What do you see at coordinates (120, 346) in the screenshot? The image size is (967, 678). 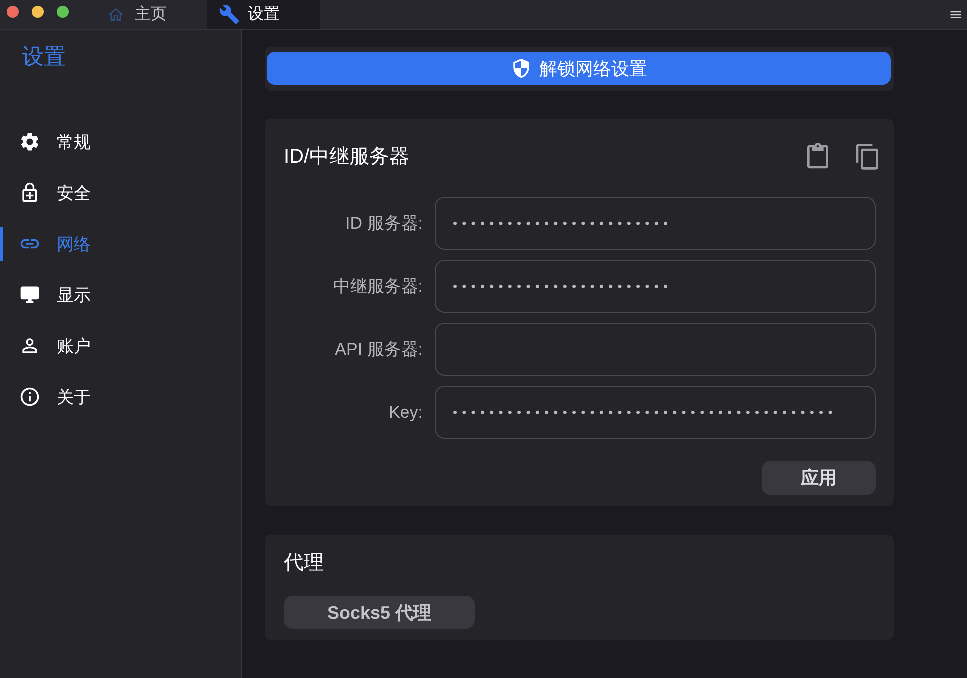 I see `sidebar-item: 账户` at bounding box center [120, 346].